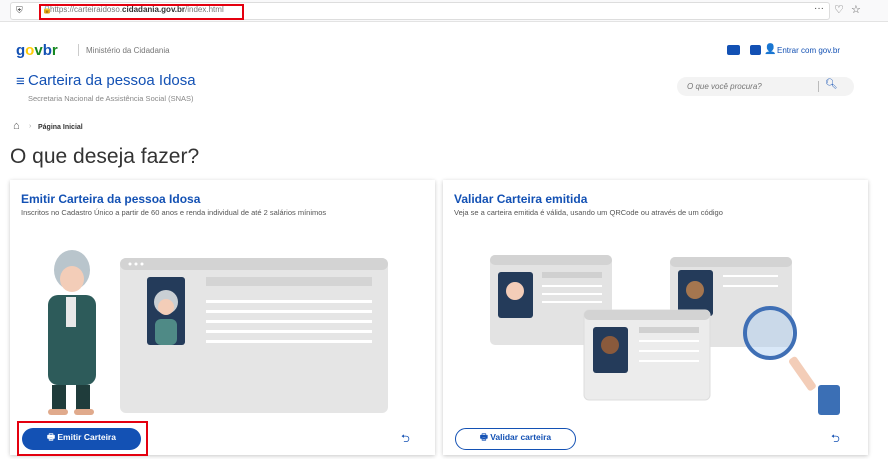 This screenshot has width=888, height=459. What do you see at coordinates (37, 50) in the screenshot?
I see `govbr-logo: govbr` at bounding box center [37, 50].